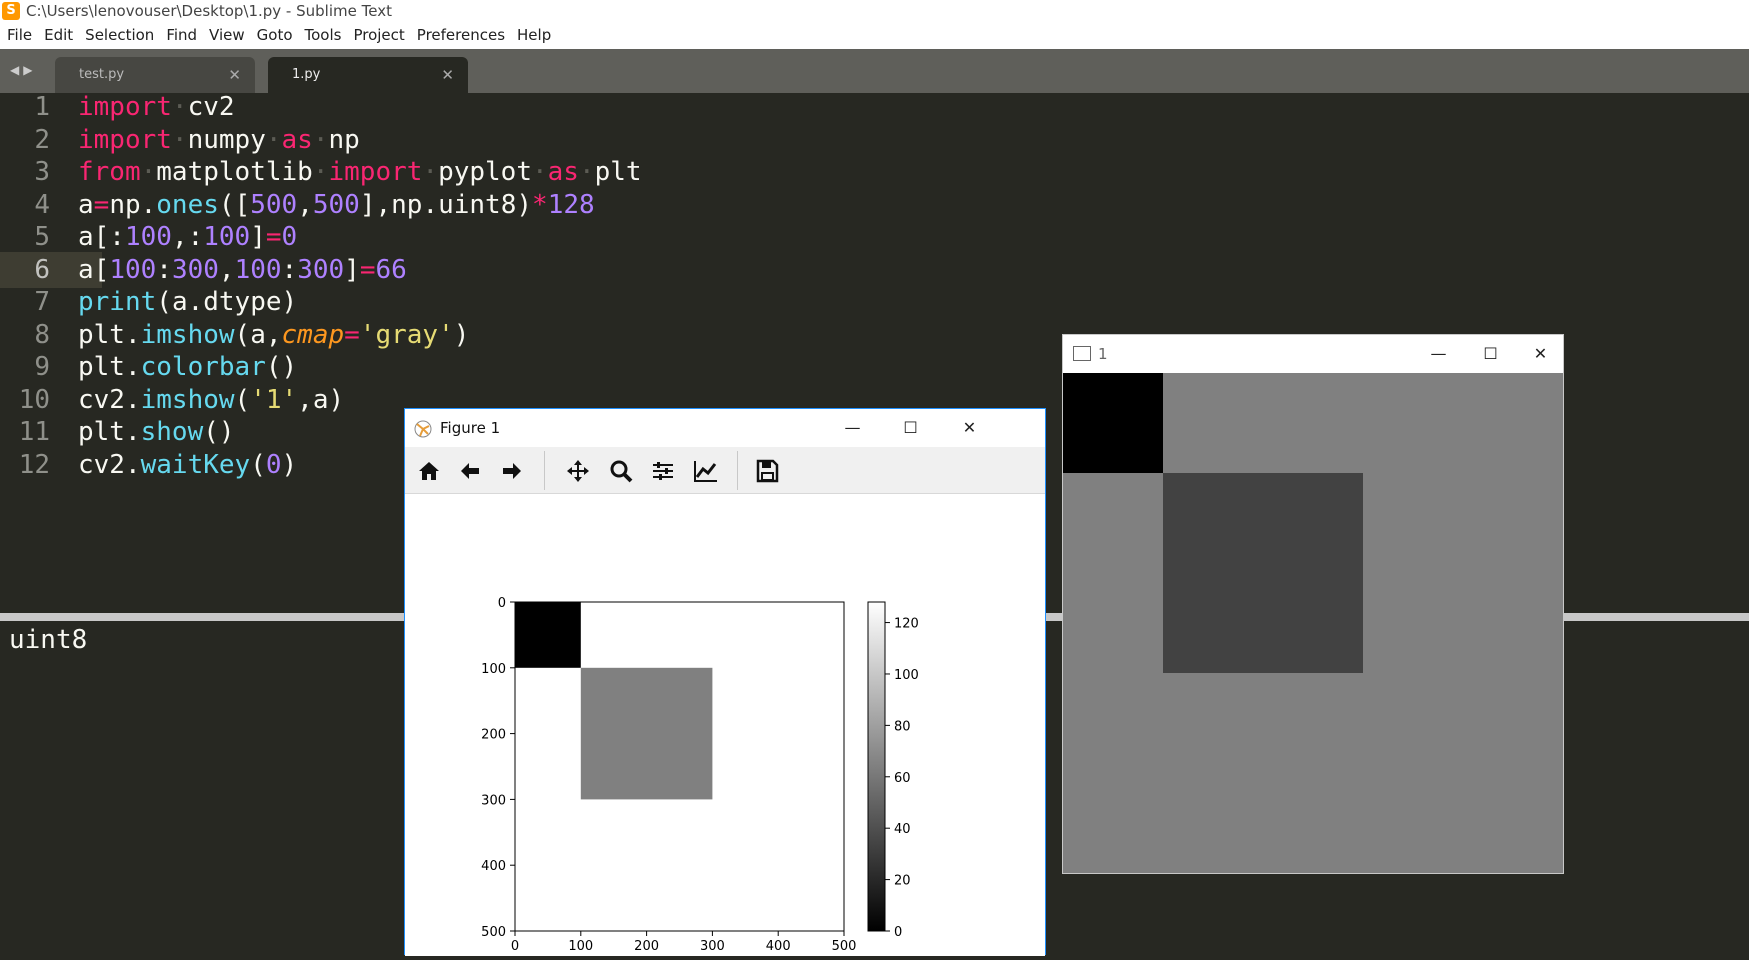  Describe the element at coordinates (460, 35) in the screenshot. I see `menu-preferences: Preferences` at that location.